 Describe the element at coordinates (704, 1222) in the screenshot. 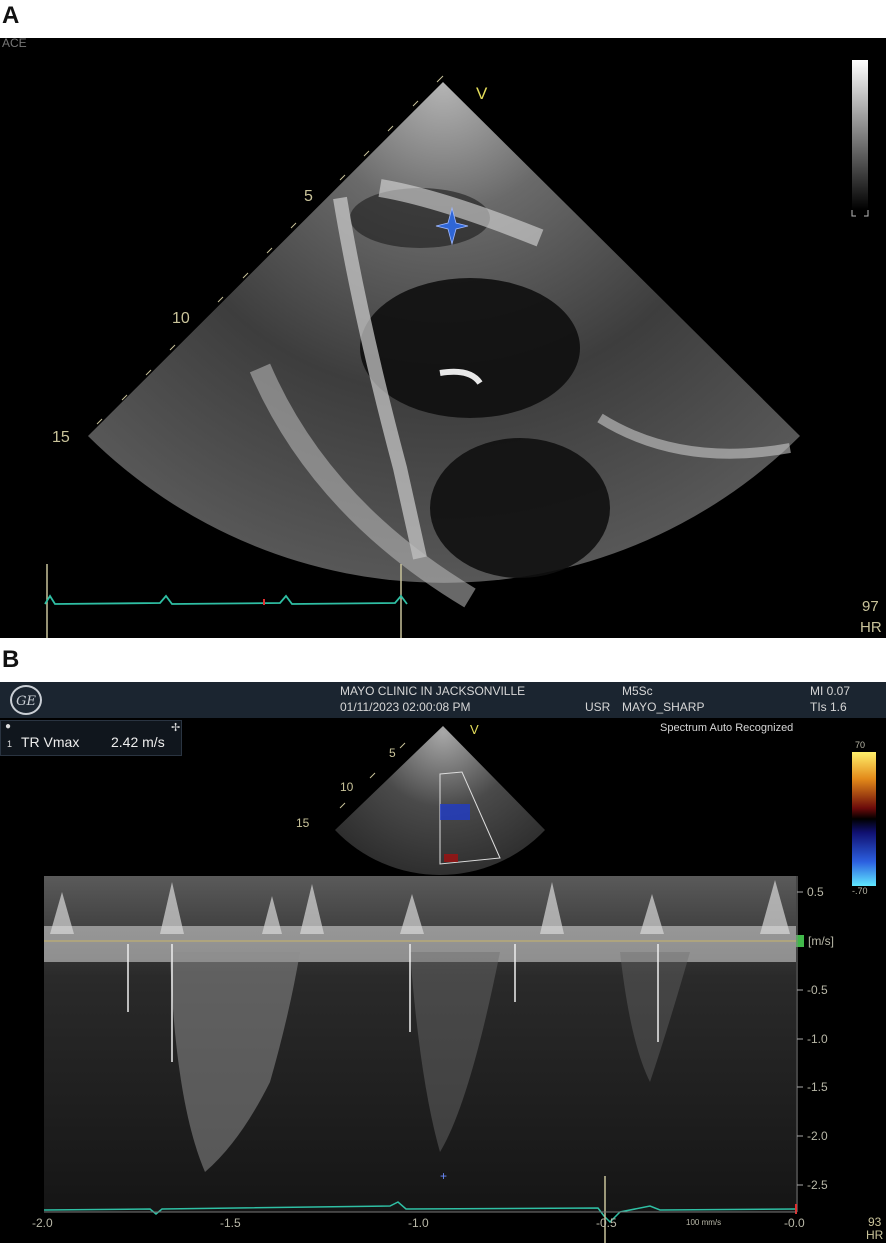

I see `sweep-speed: 100 mm/s` at that location.